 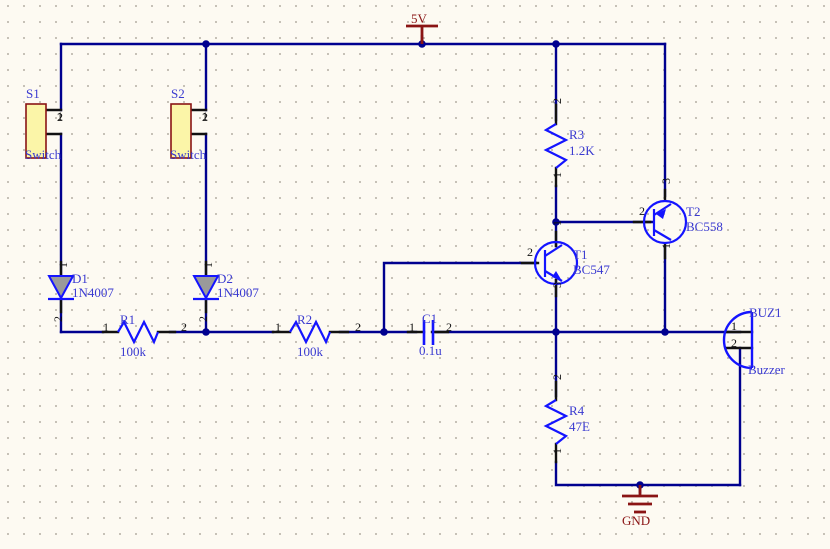 I want to click on vcc-symbol, so click(x=422, y=34).